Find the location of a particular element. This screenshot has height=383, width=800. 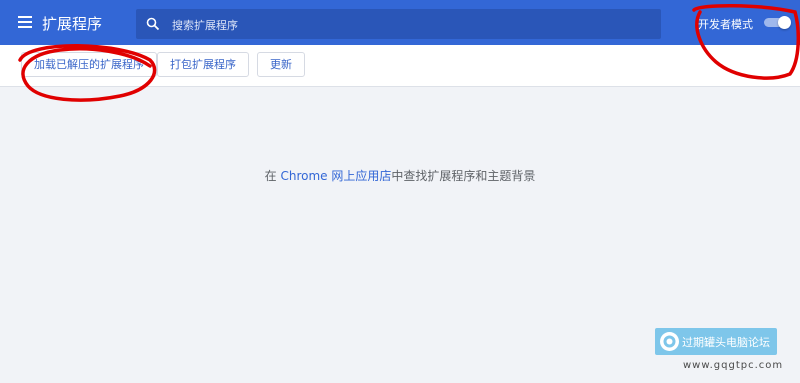

update-button: 更新 is located at coordinates (281, 64).